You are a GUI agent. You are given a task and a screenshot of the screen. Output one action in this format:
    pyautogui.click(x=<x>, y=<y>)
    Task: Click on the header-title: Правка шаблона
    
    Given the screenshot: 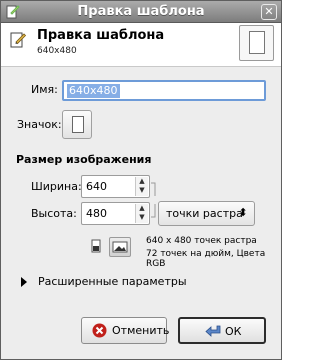 What is the action you would take?
    pyautogui.click(x=101, y=35)
    